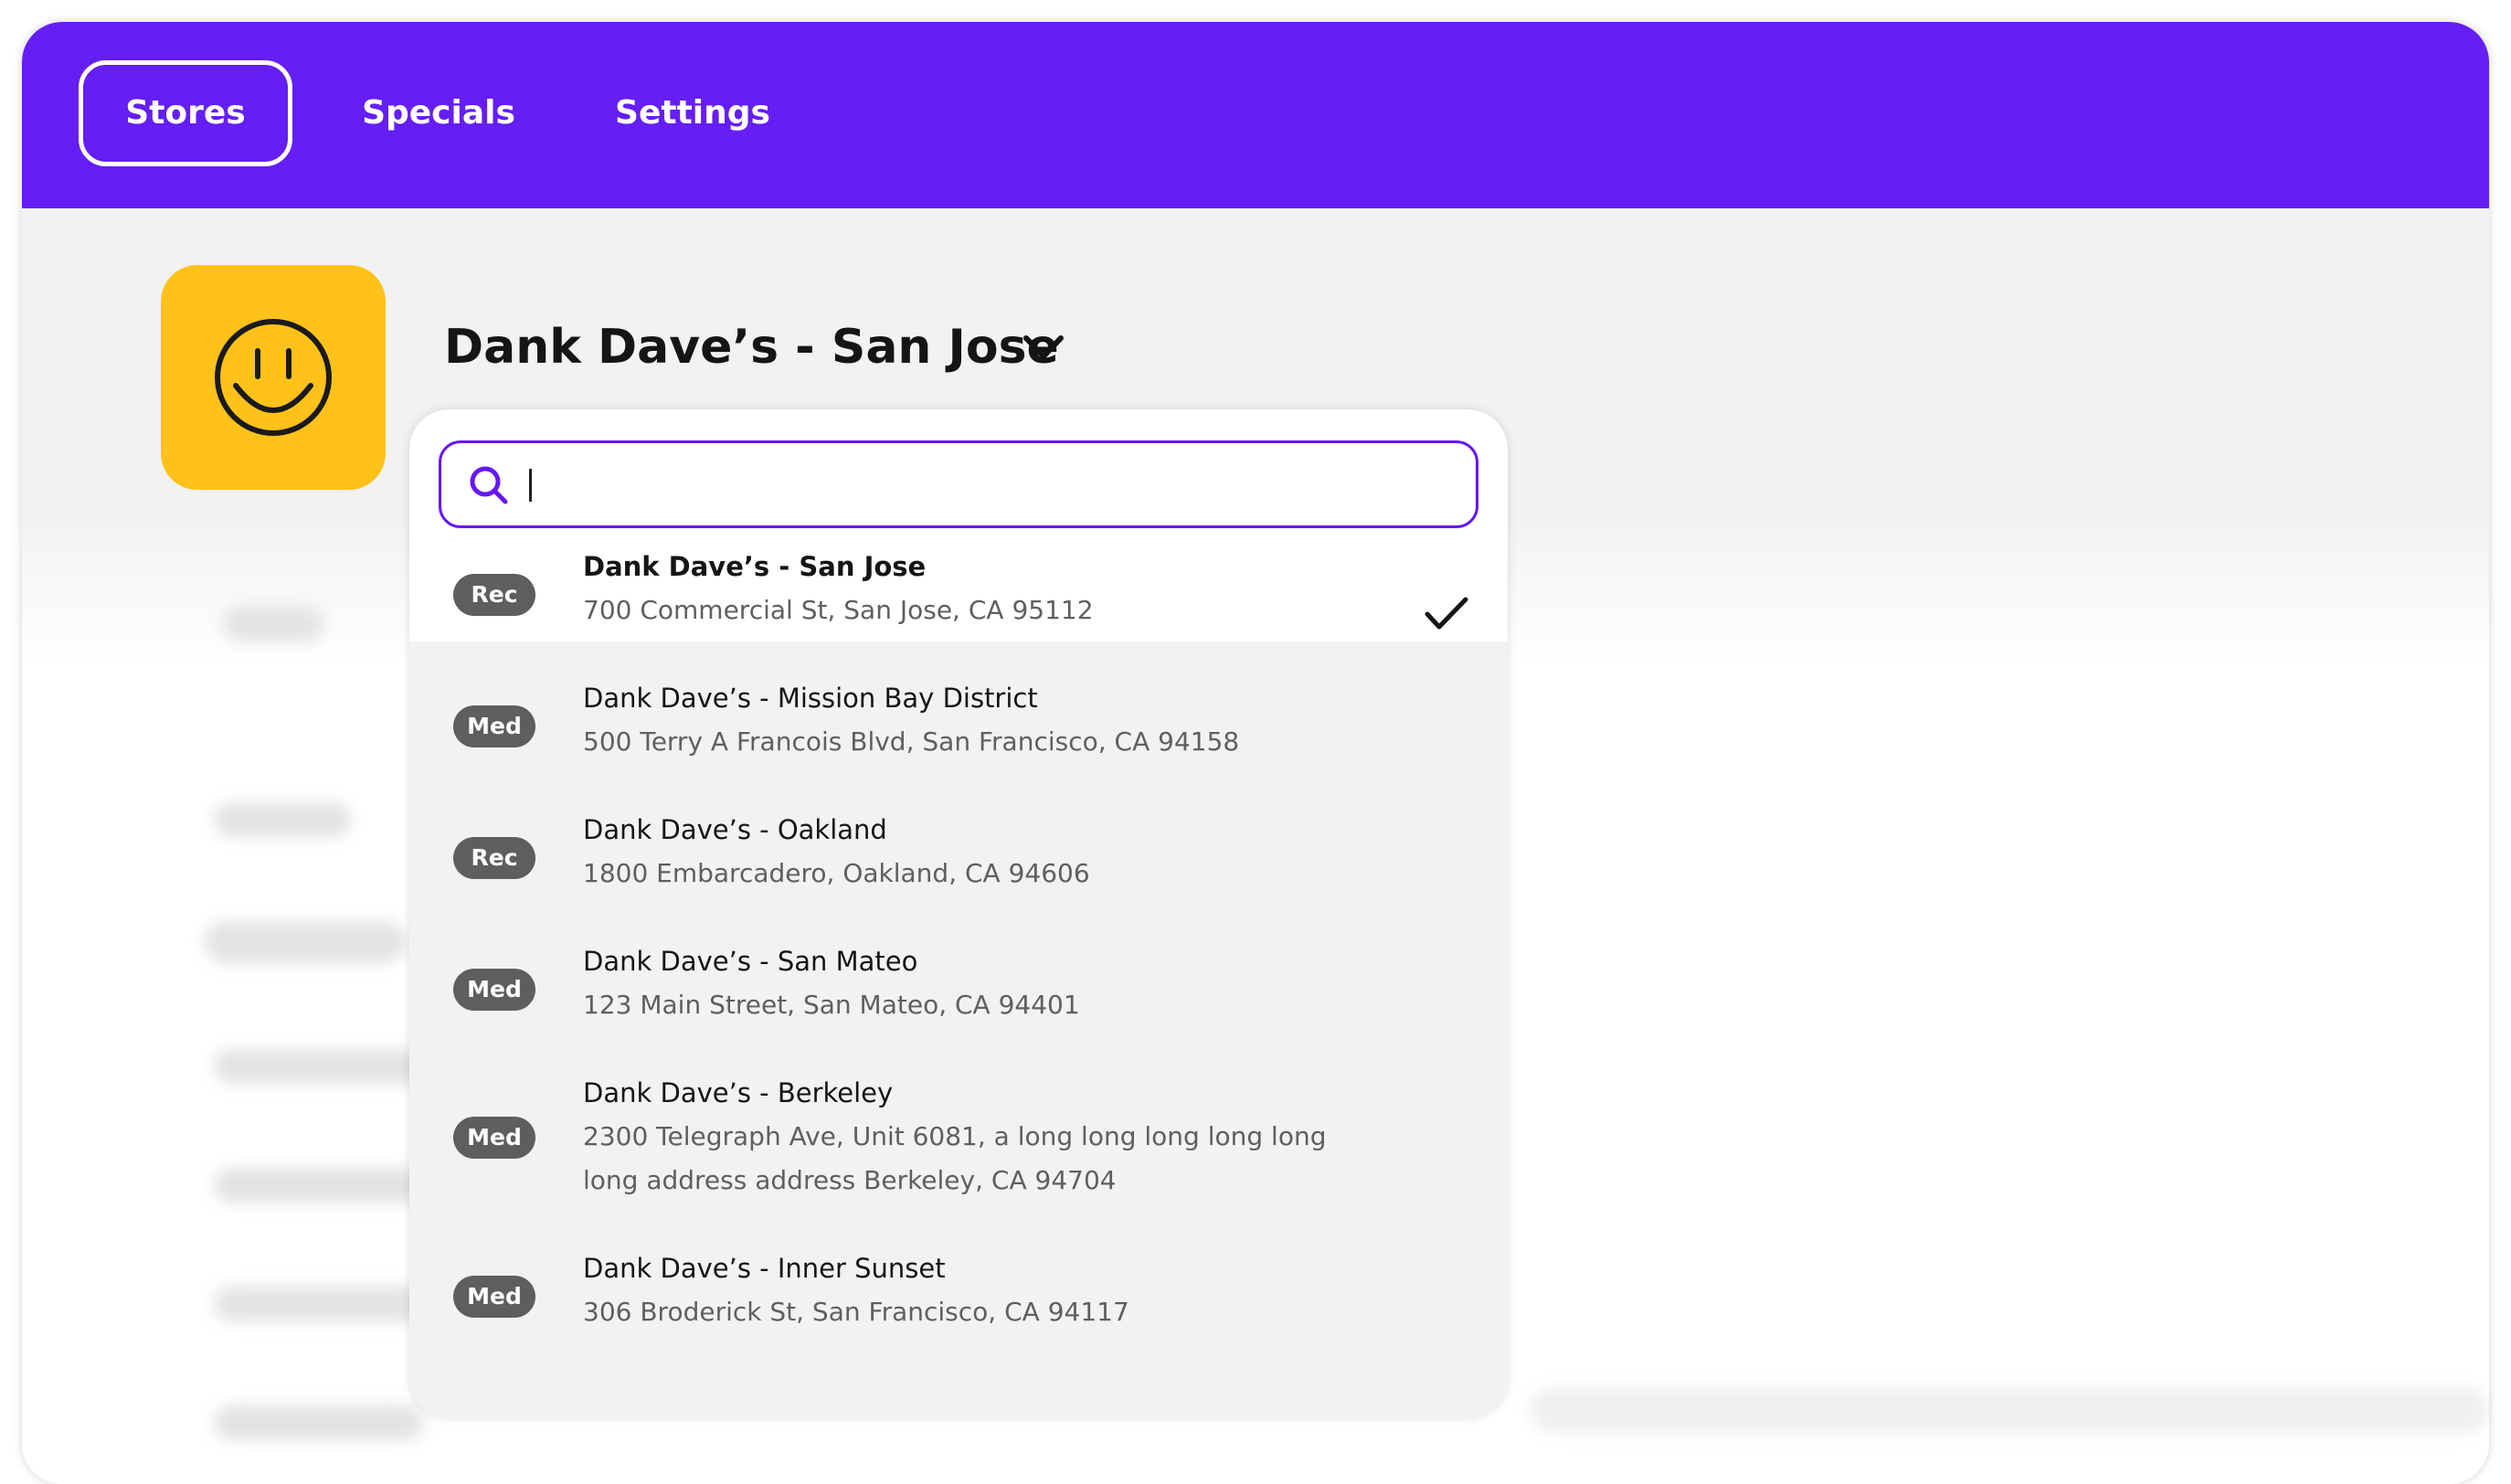 Image resolution: width=2511 pixels, height=1484 pixels. I want to click on store-logo, so click(273, 377).